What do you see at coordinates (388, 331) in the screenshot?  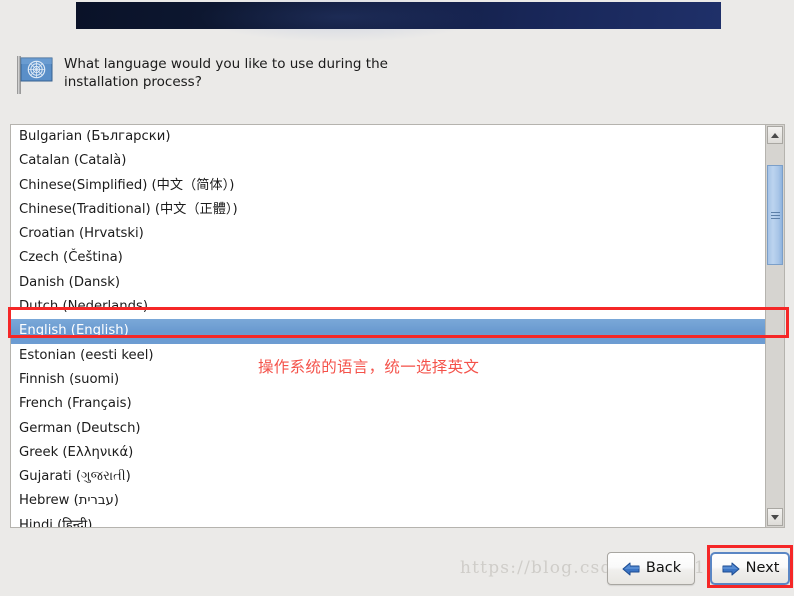 I see `language-list-item: English (English)` at bounding box center [388, 331].